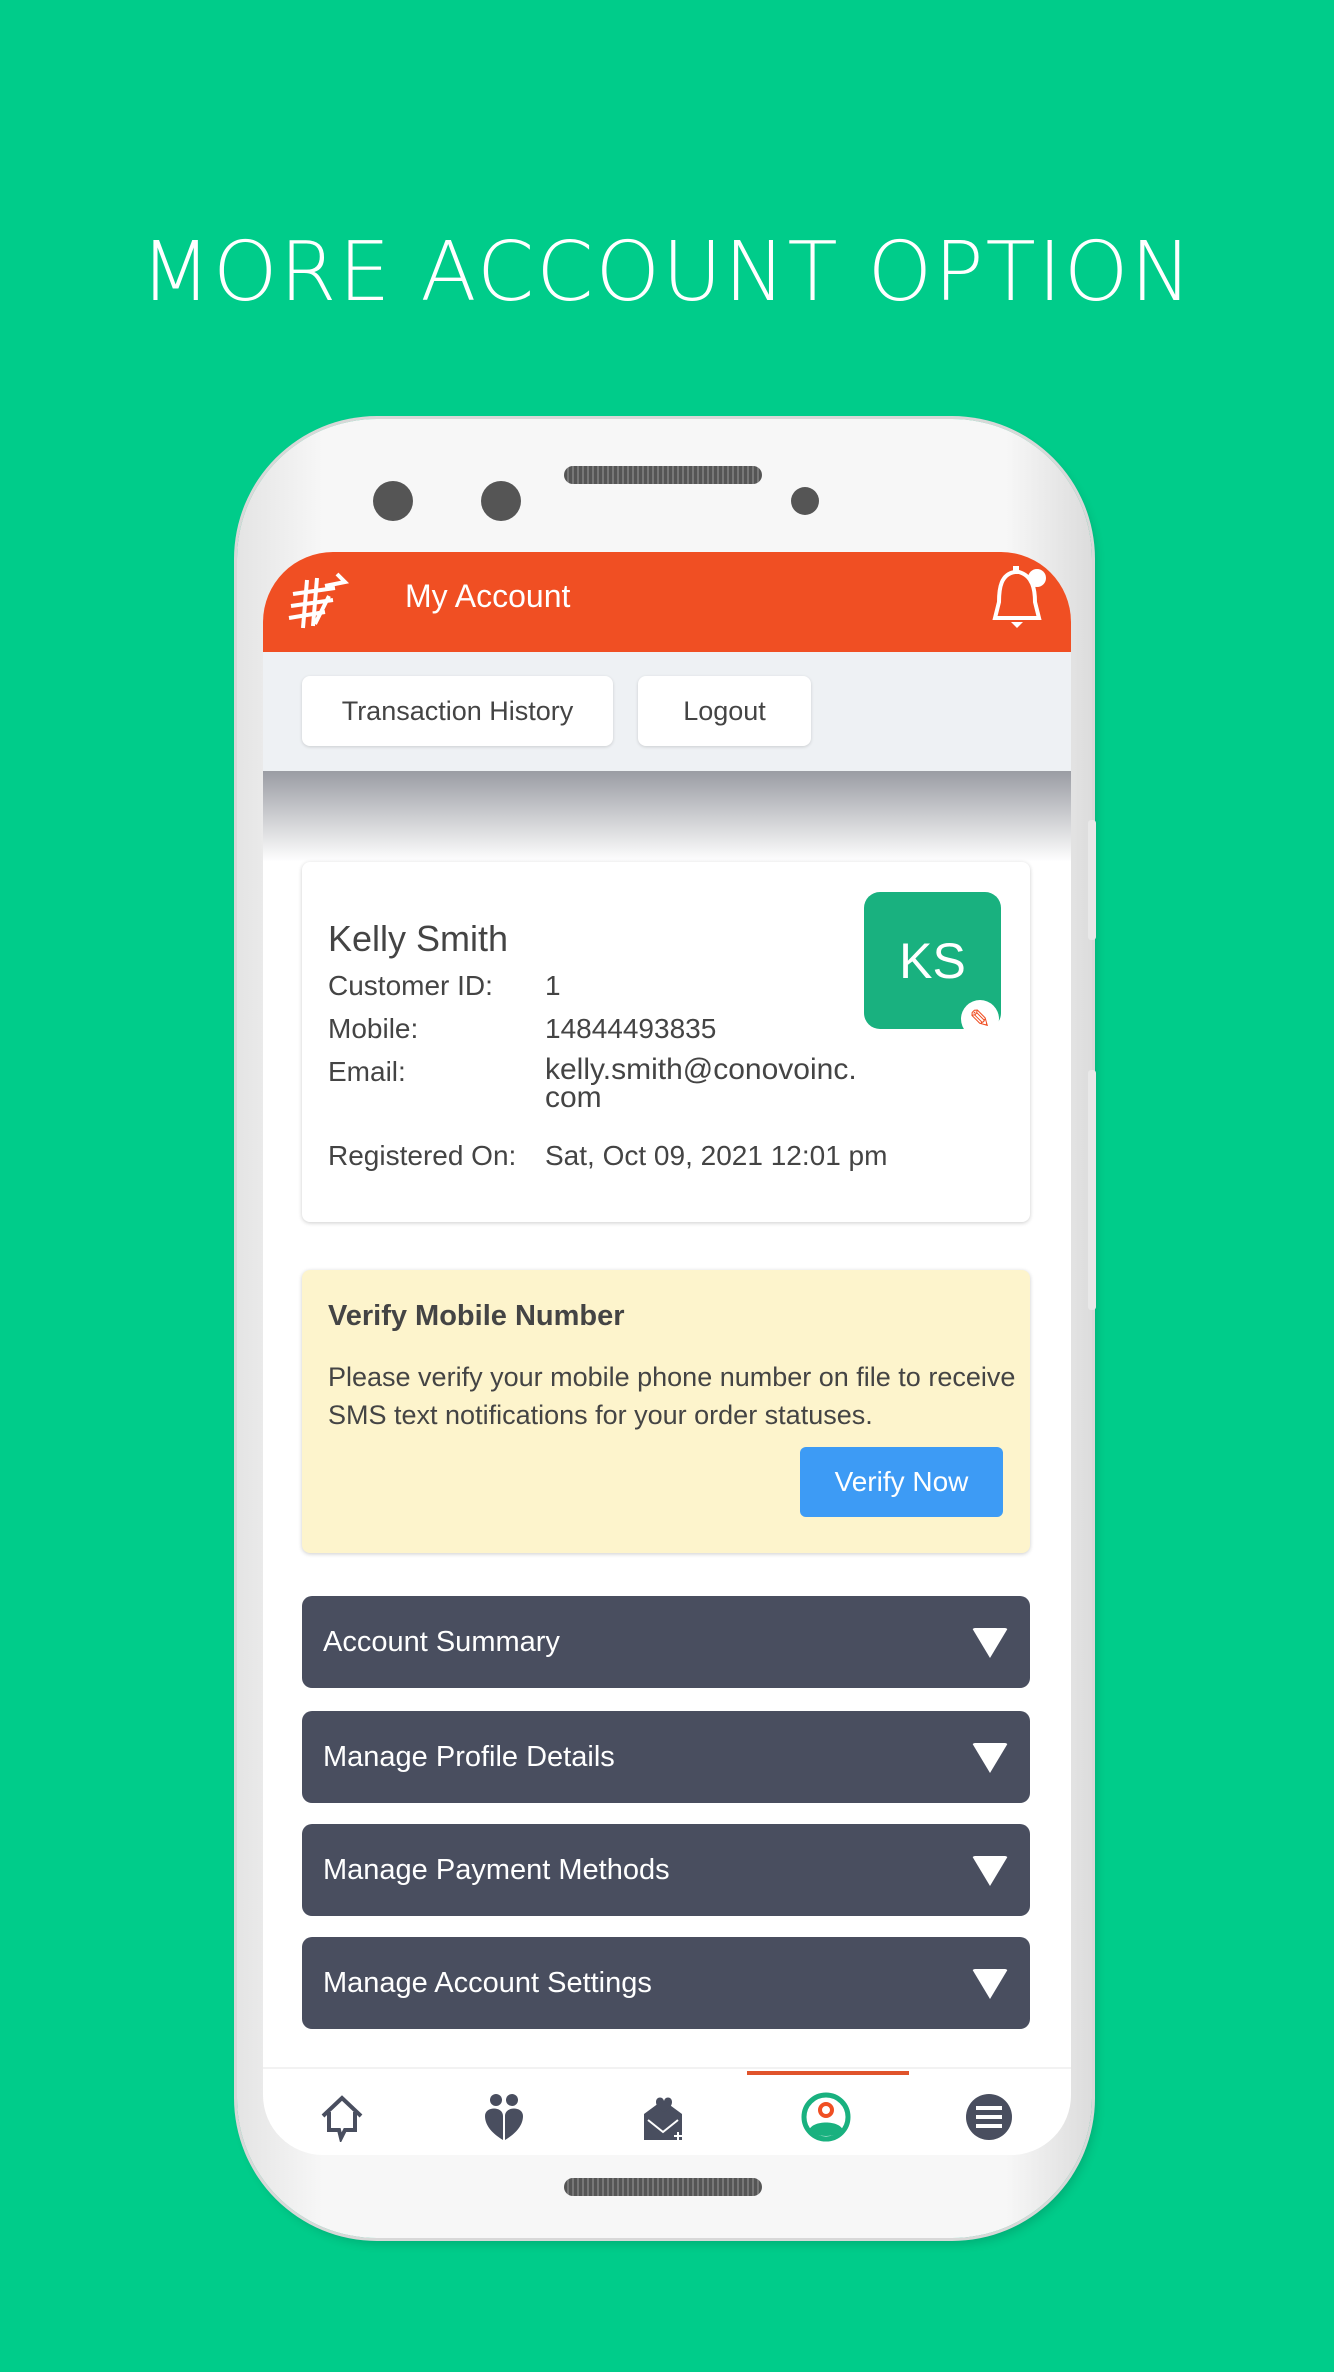  Describe the element at coordinates (504, 2117) in the screenshot. I see `couple-icon` at that location.